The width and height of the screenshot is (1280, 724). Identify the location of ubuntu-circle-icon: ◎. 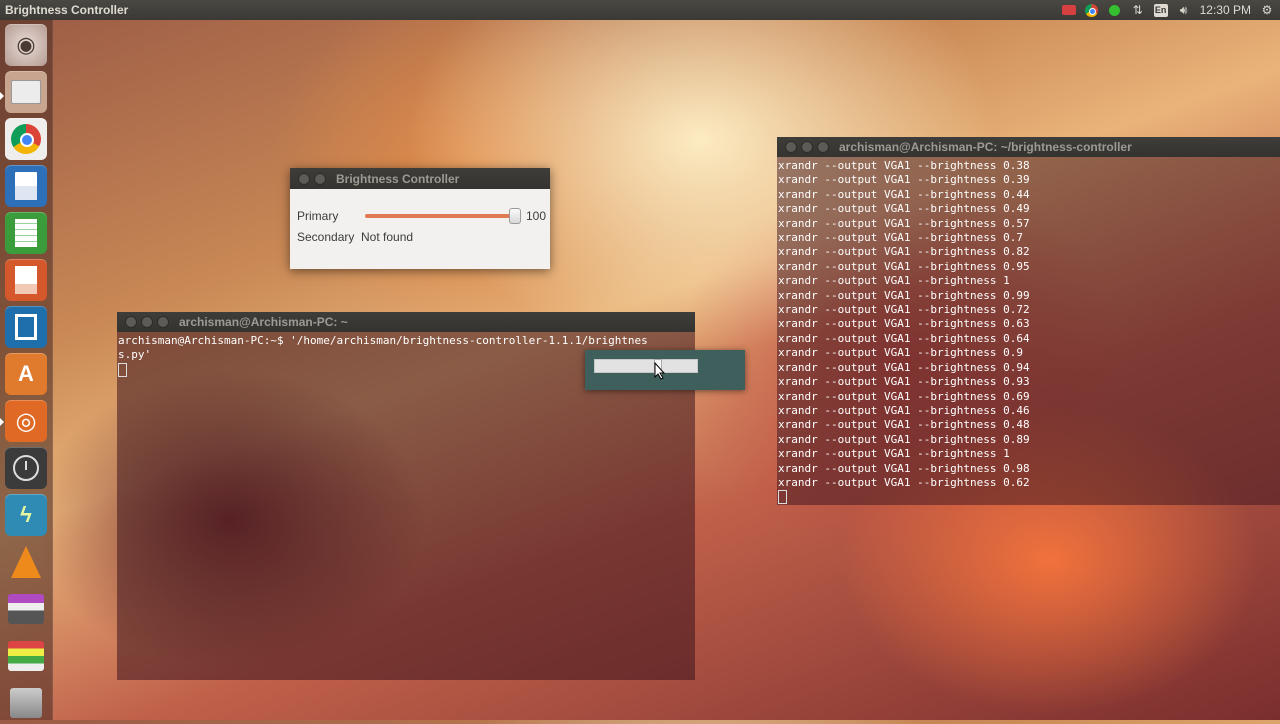
(26, 421).